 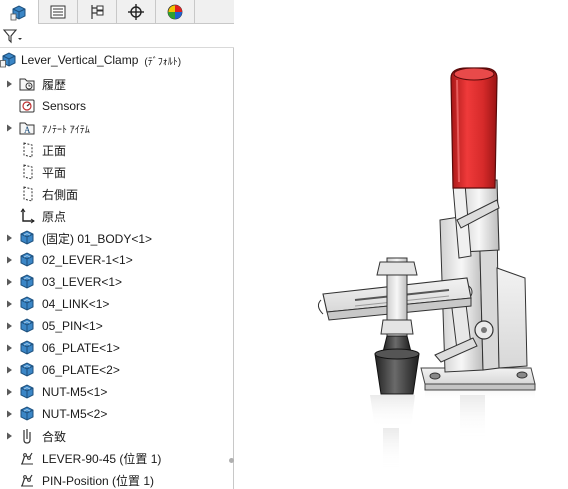 What do you see at coordinates (478, 379) in the screenshot?
I see `base-plate` at bounding box center [478, 379].